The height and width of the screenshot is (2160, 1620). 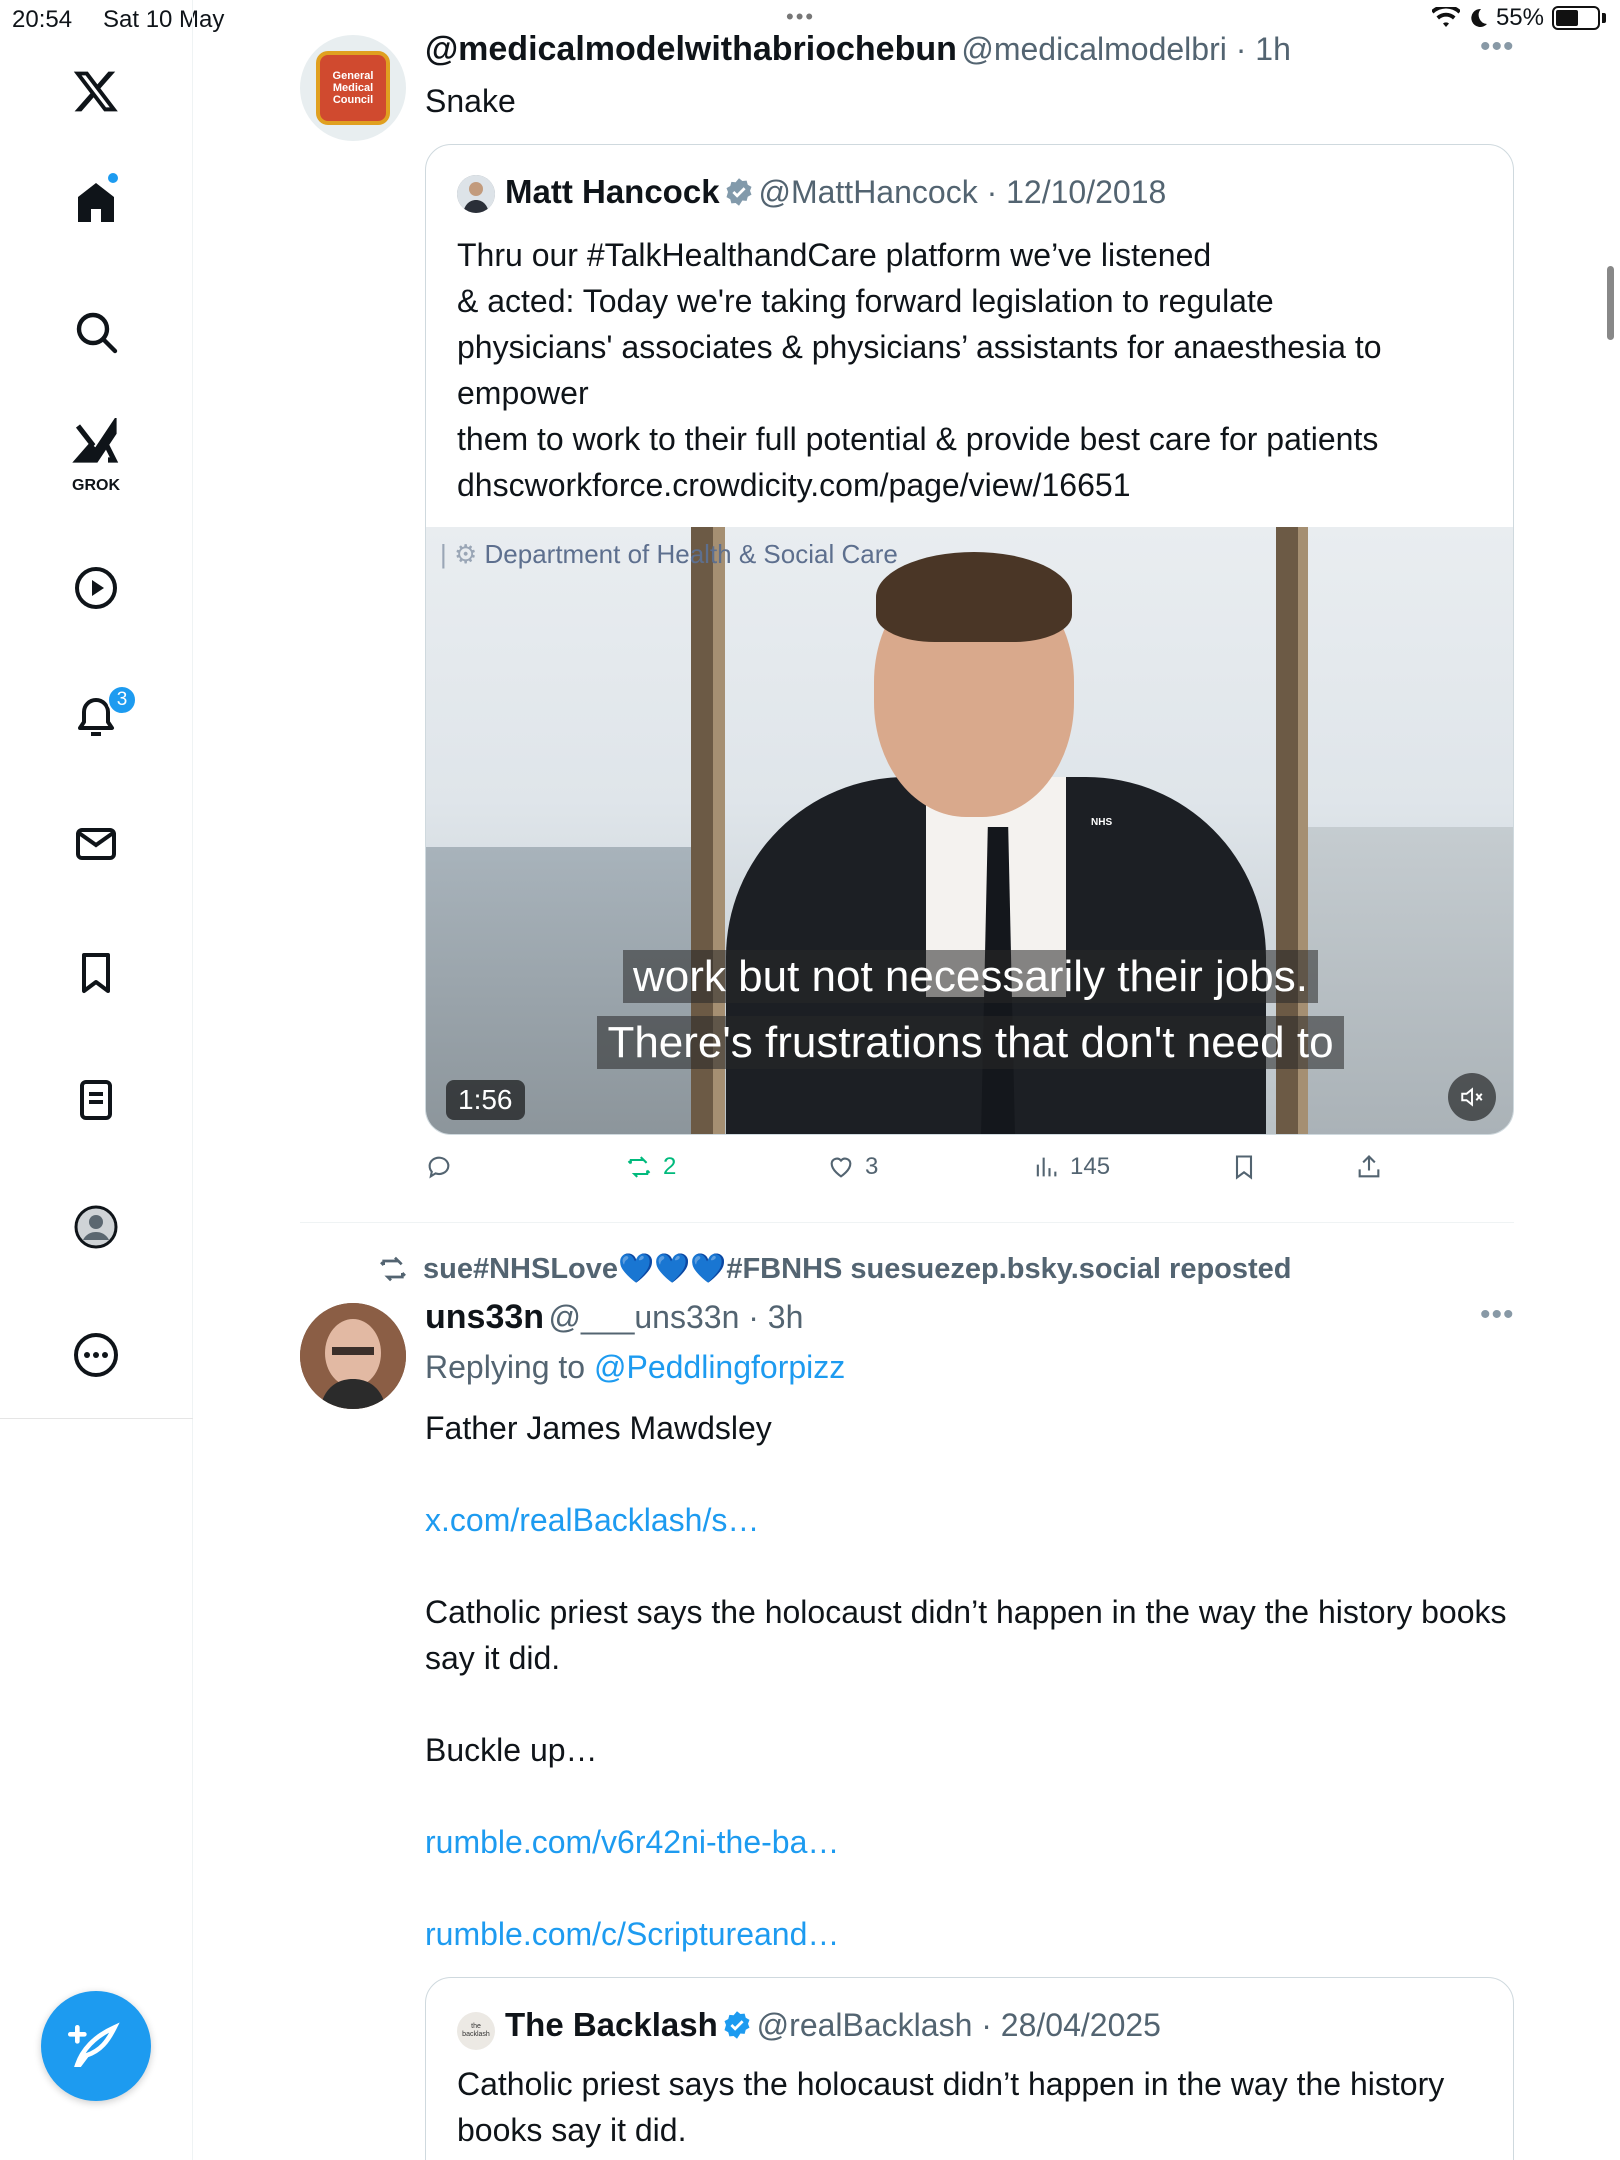 I want to click on bookmark-icon, so click(x=1244, y=1167).